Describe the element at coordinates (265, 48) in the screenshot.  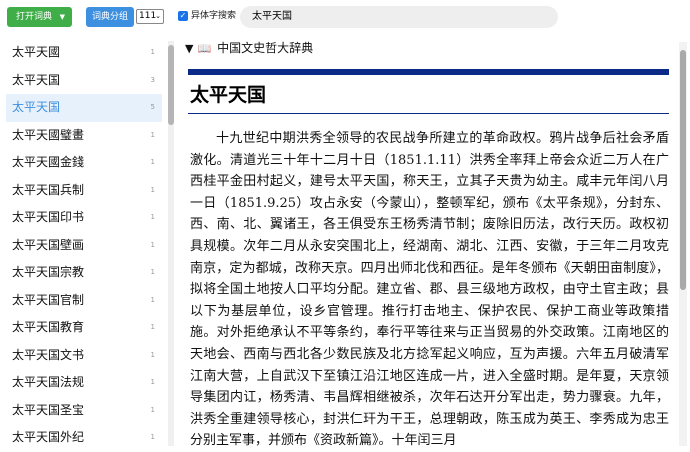
I see `dictionary-name: 中国文史哲大辞典` at that location.